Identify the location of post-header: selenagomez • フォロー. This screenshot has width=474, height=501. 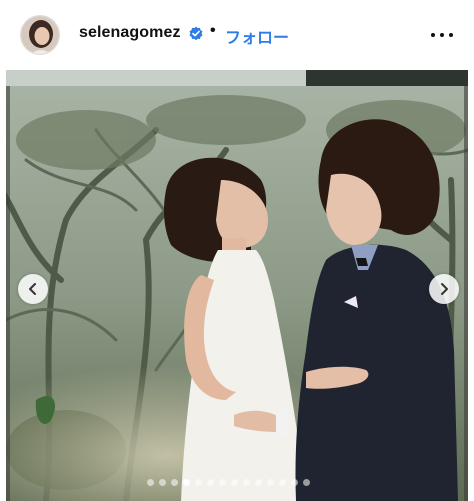
(237, 35).